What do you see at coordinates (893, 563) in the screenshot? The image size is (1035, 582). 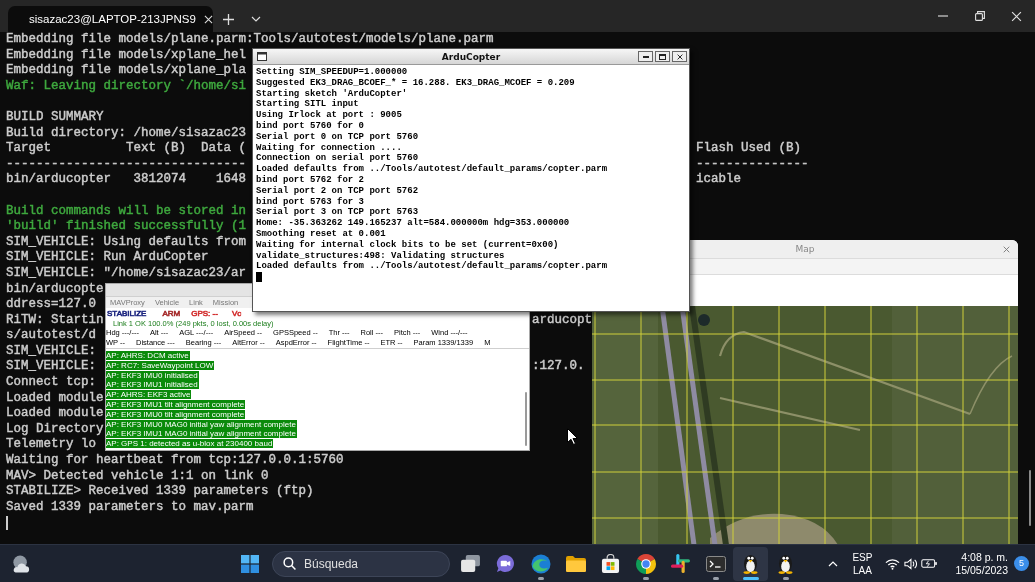 I see `wifi-icon` at bounding box center [893, 563].